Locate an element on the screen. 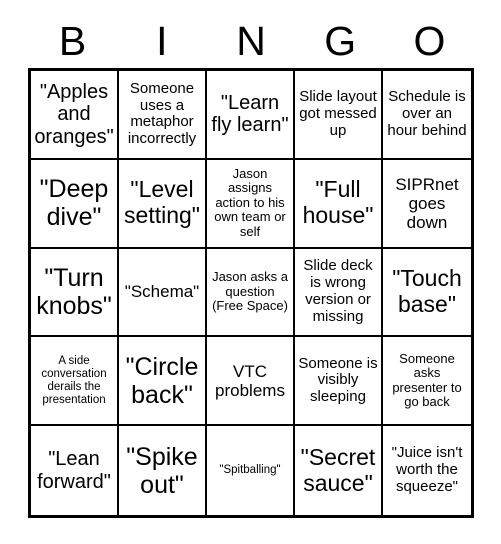 The width and height of the screenshot is (501, 544). bingo-cell: "Learn fly learn" is located at coordinates (251, 115).